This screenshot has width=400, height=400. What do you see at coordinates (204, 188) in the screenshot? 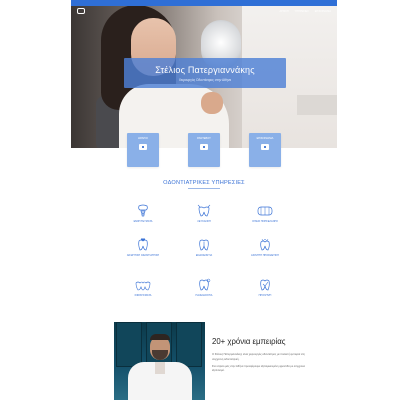
I see `services-divider` at bounding box center [204, 188].